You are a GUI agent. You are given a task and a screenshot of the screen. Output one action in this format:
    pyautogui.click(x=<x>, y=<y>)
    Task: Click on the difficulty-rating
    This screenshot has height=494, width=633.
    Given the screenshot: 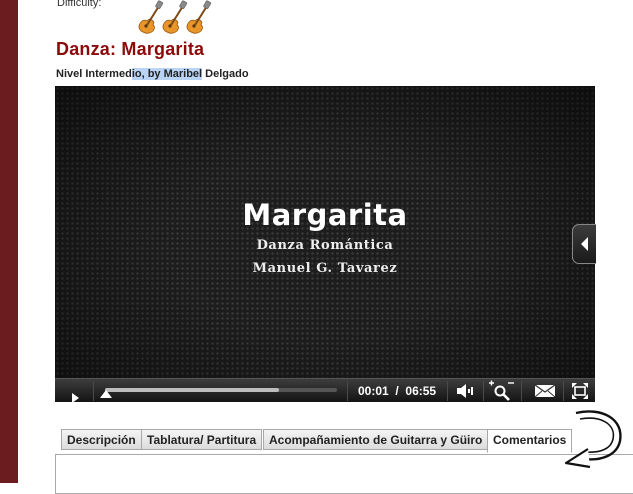 What is the action you would take?
    pyautogui.click(x=175, y=17)
    